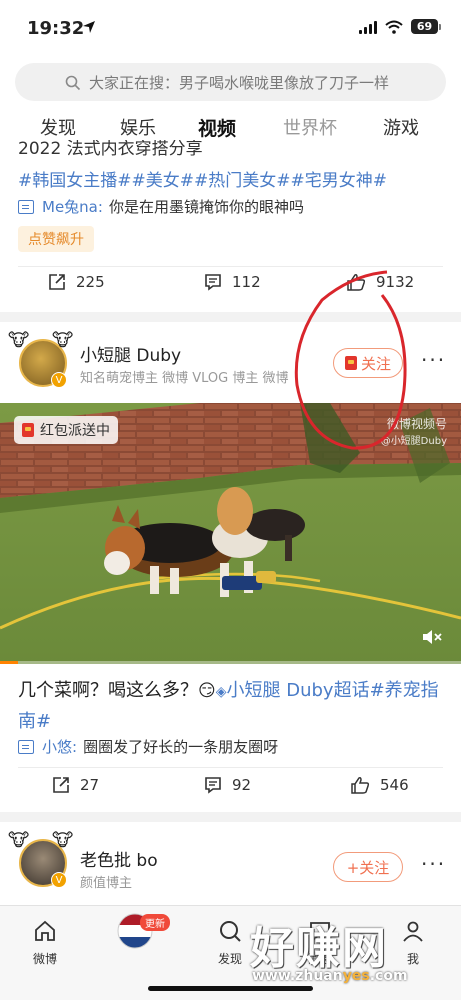 The image size is (461, 1000). Describe the element at coordinates (230, 662) in the screenshot. I see `video-progress-bar` at that location.